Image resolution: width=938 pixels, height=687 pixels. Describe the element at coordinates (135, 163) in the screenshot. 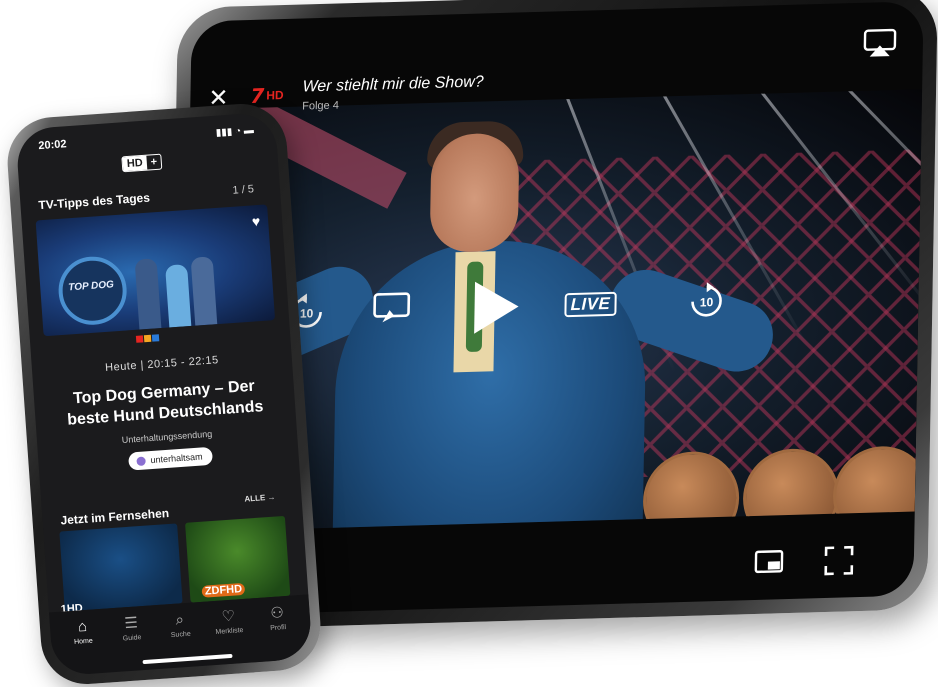

I see `brand-logo-hd: HD` at that location.